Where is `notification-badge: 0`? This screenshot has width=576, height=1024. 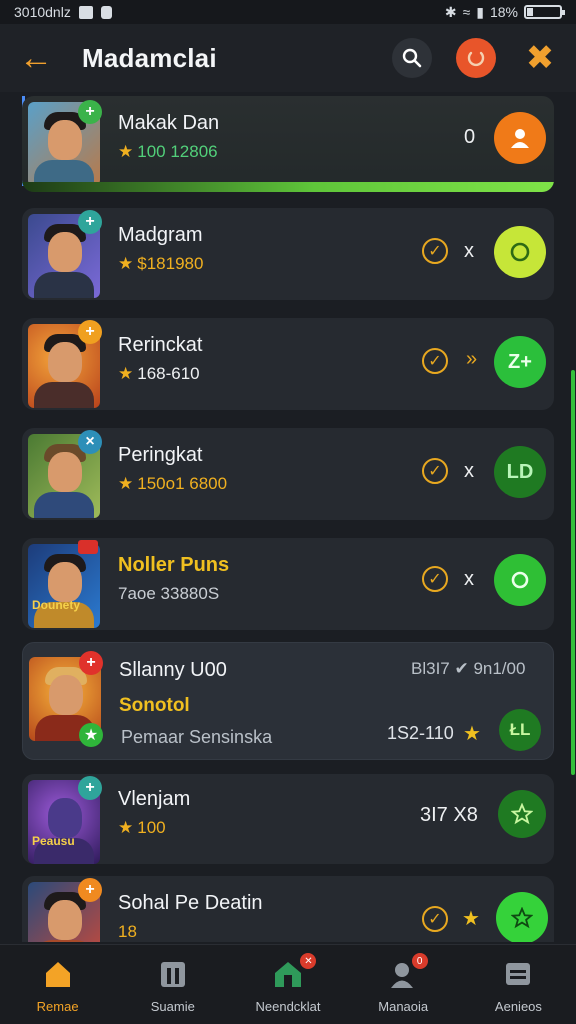 notification-badge: 0 is located at coordinates (419, 961).